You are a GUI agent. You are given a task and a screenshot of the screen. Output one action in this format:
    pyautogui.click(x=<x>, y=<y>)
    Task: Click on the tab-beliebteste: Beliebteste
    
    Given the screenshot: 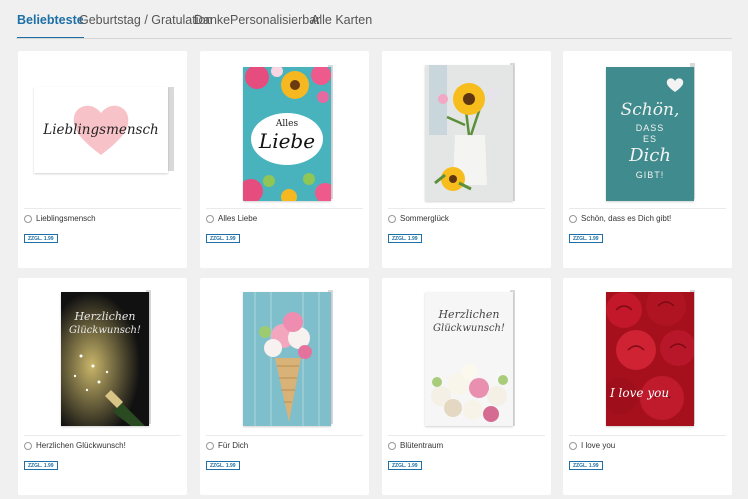 What is the action you would take?
    pyautogui.click(x=50, y=26)
    